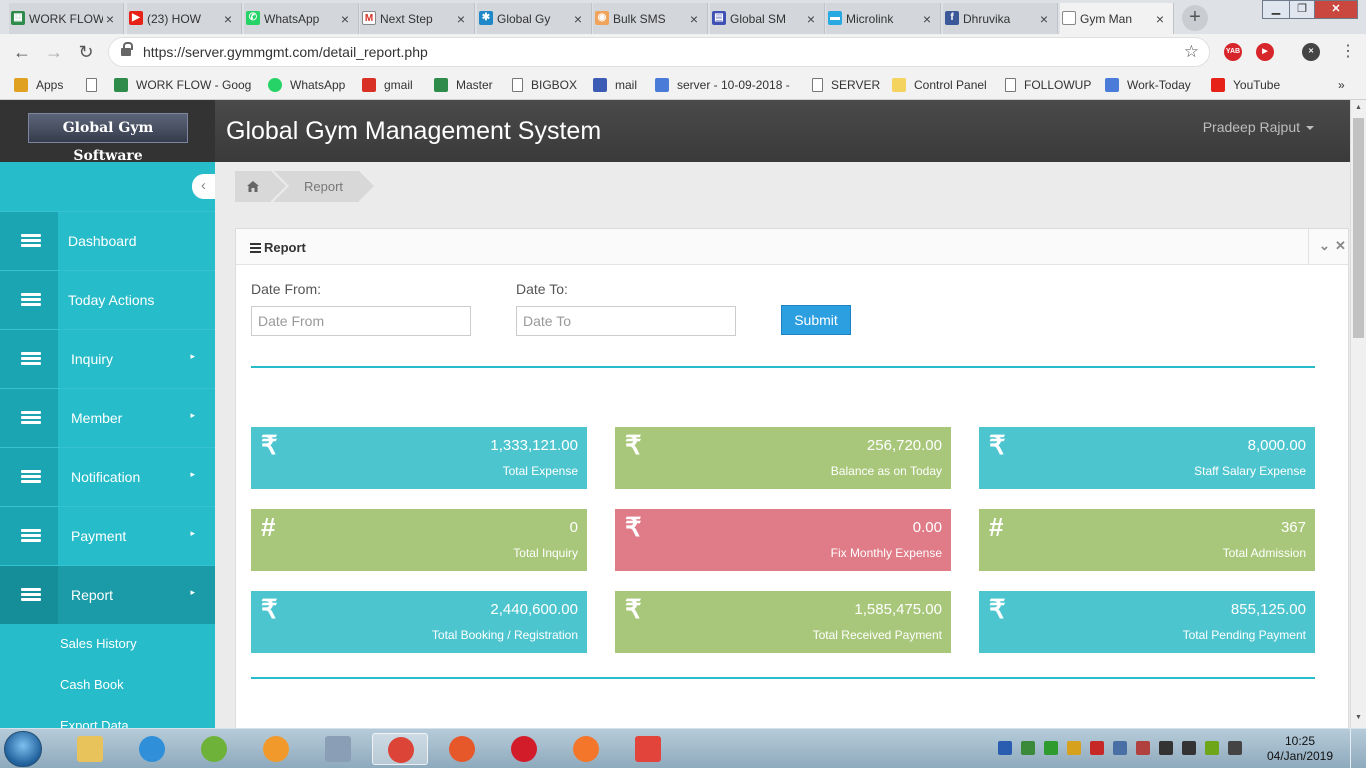 The height and width of the screenshot is (768, 1366). Describe the element at coordinates (1000, 18) in the screenshot. I see `browser-tab: f Dhruvika ×` at that location.